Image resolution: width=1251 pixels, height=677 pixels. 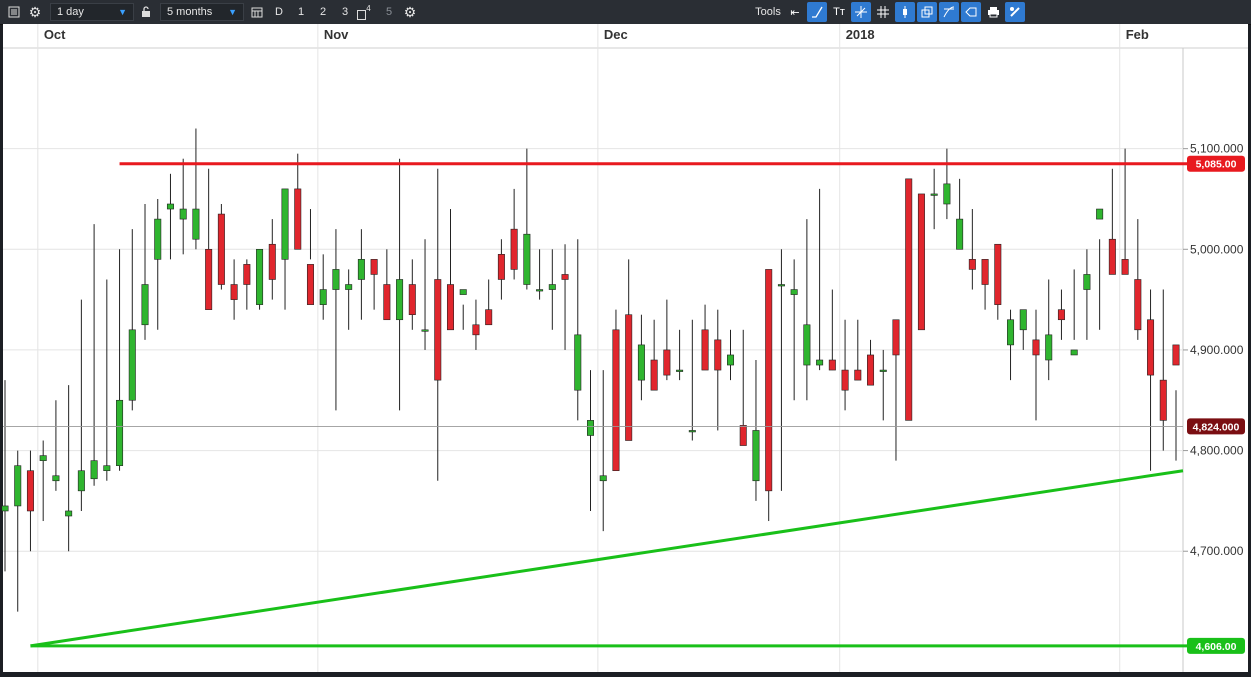 I want to click on menu-icon, so click(x=14, y=12).